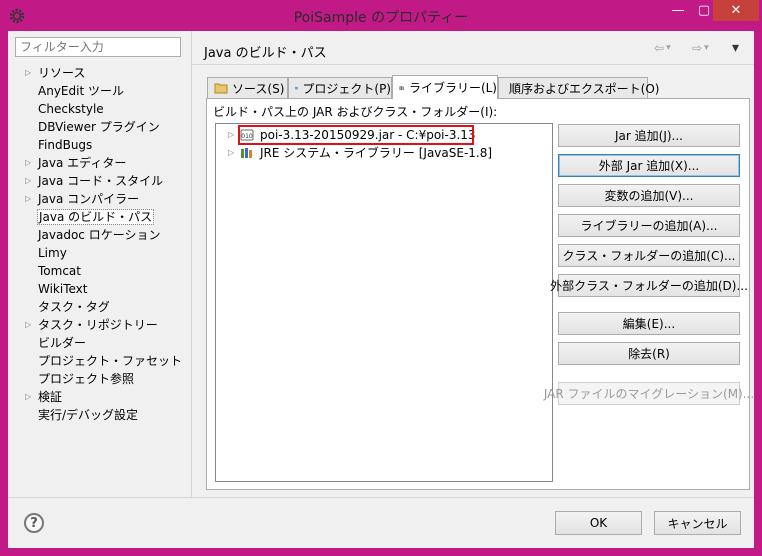  I want to click on nav-tree-item-label: DBViewer プラグイン, so click(99, 127).